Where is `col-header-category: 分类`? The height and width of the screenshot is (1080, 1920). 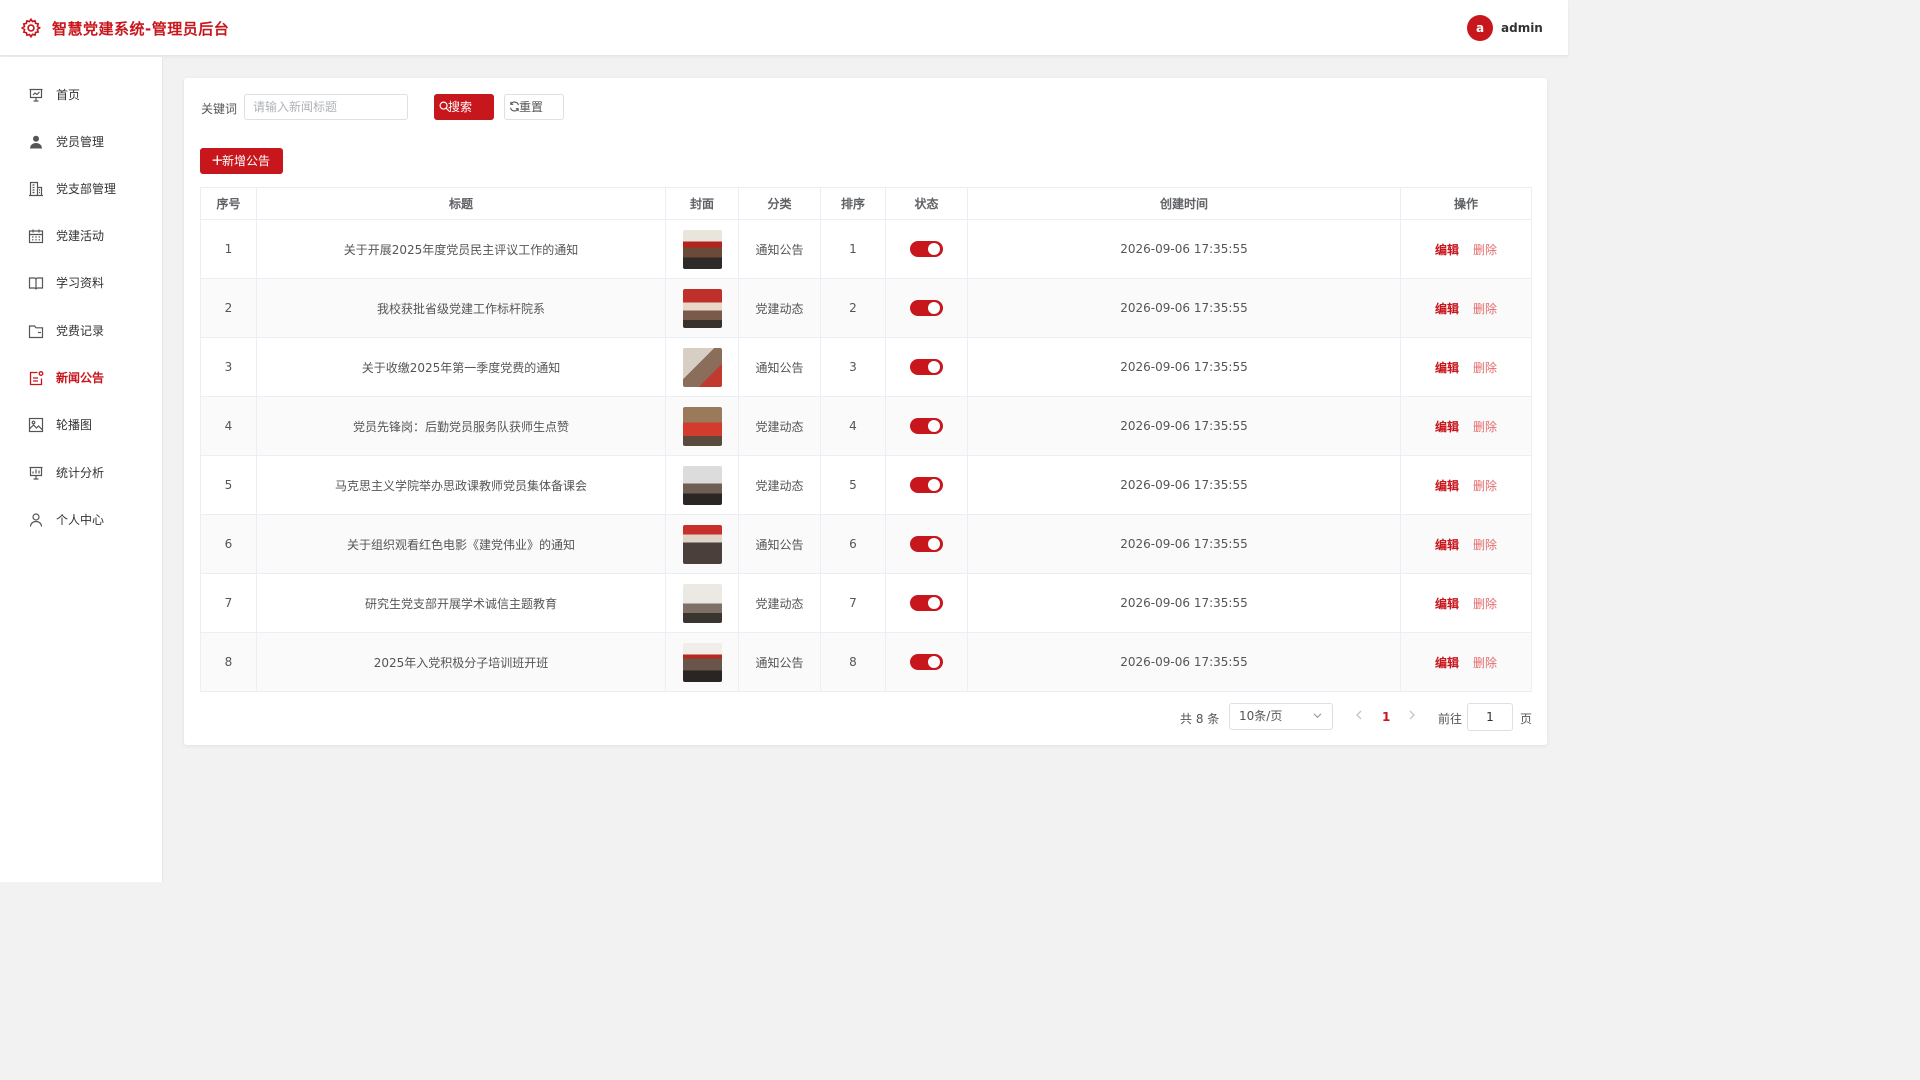
col-header-category: 分类 is located at coordinates (779, 203).